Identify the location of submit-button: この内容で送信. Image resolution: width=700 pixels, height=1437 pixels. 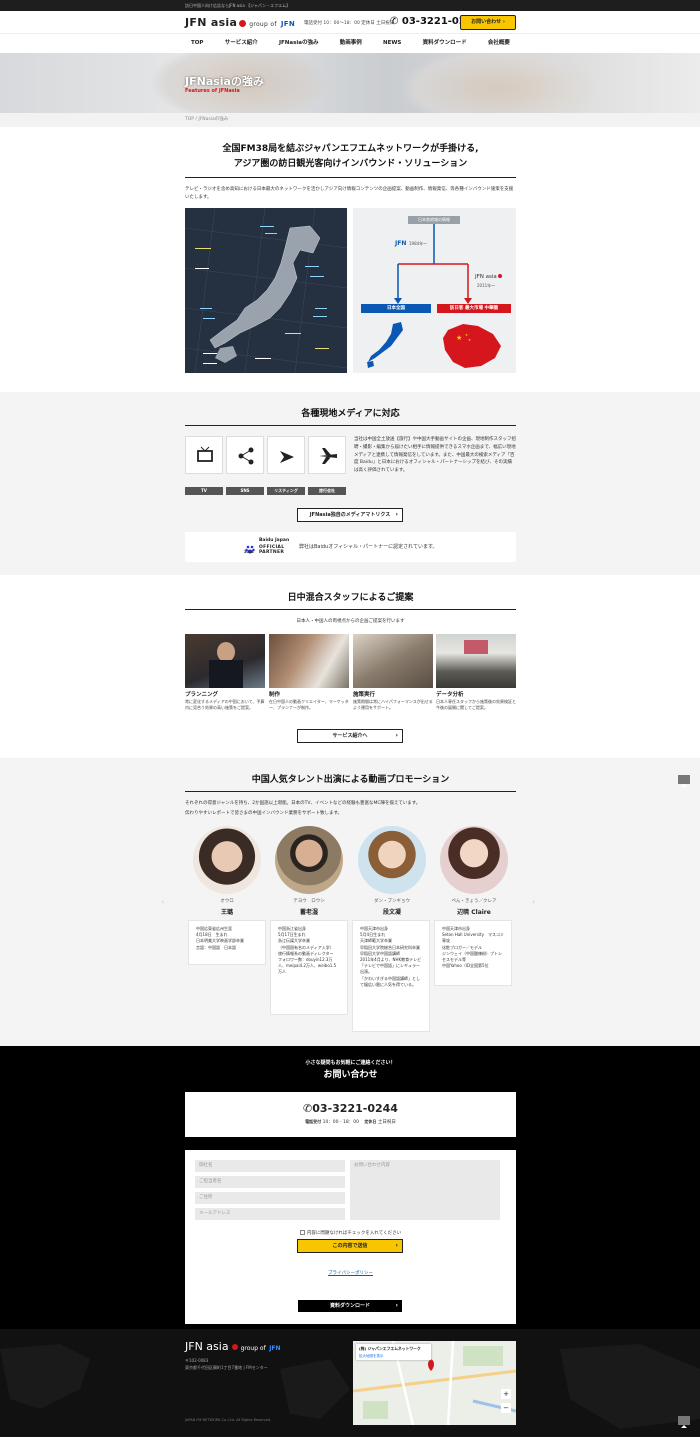
(350, 1246).